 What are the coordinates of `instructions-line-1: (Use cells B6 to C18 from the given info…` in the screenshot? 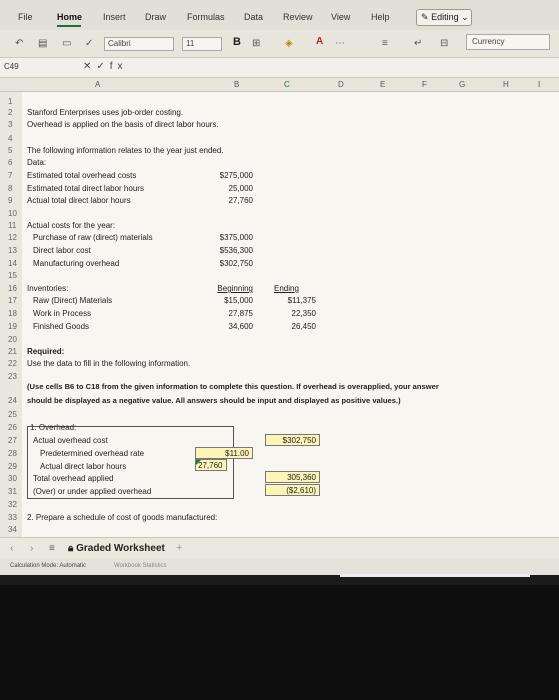 It's located at (233, 386).